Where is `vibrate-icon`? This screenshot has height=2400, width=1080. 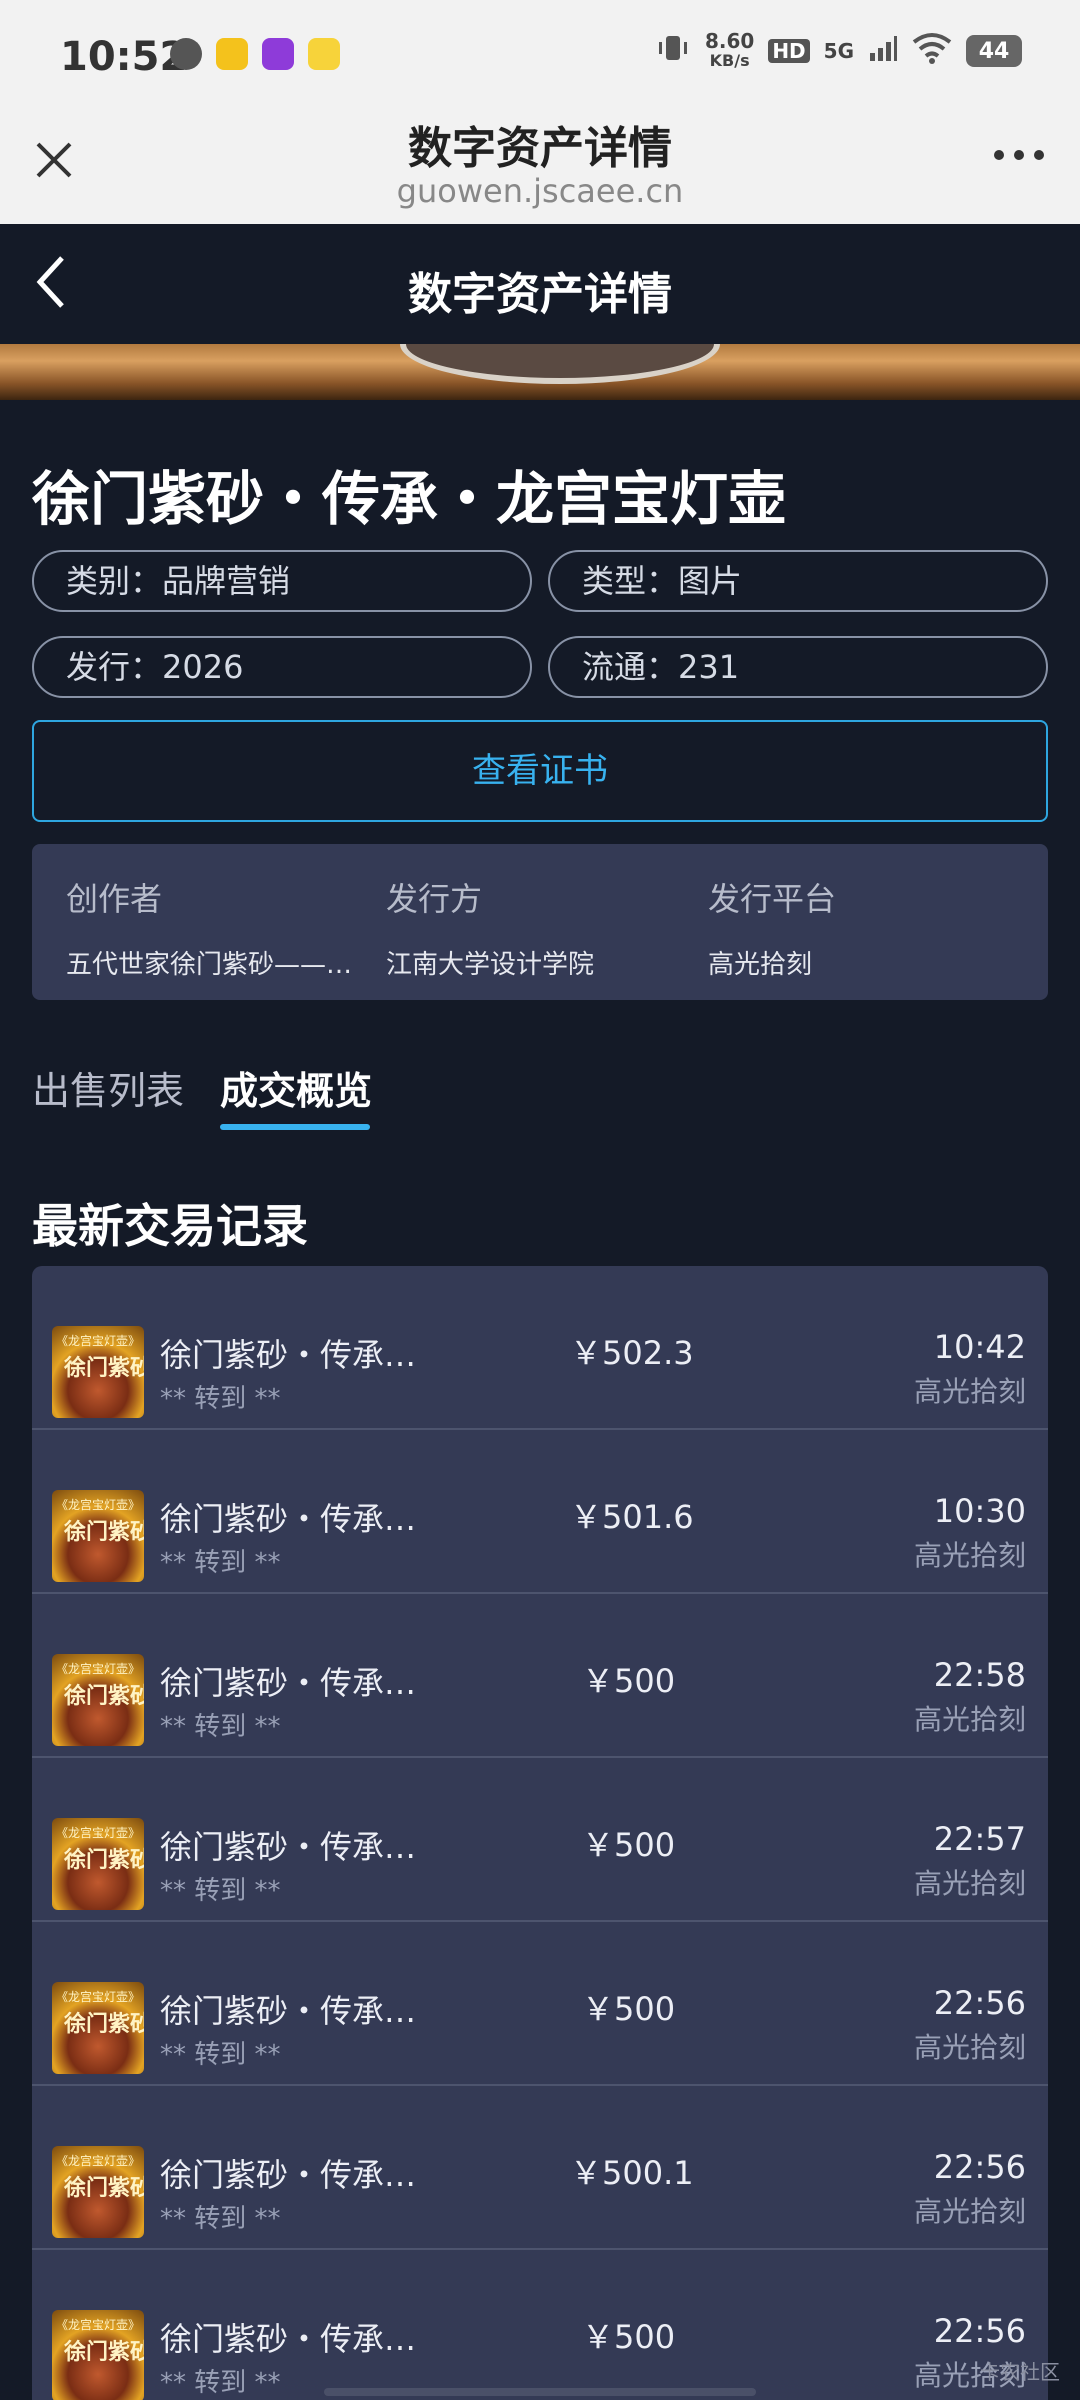 vibrate-icon is located at coordinates (673, 51).